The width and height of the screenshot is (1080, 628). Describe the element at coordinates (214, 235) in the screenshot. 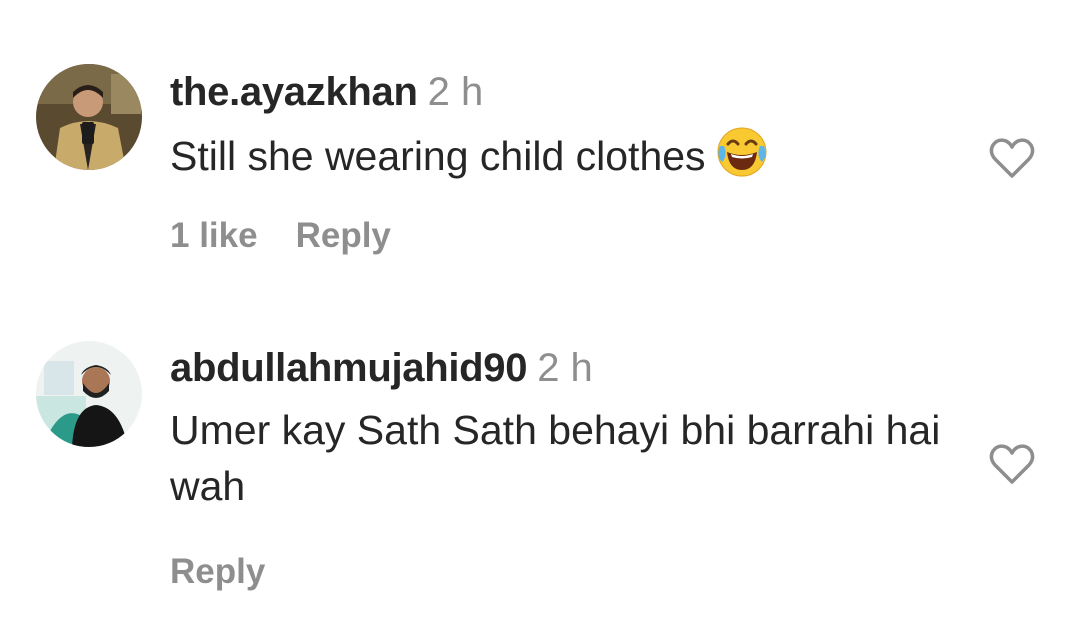

I see `likes-count: 1 like` at that location.